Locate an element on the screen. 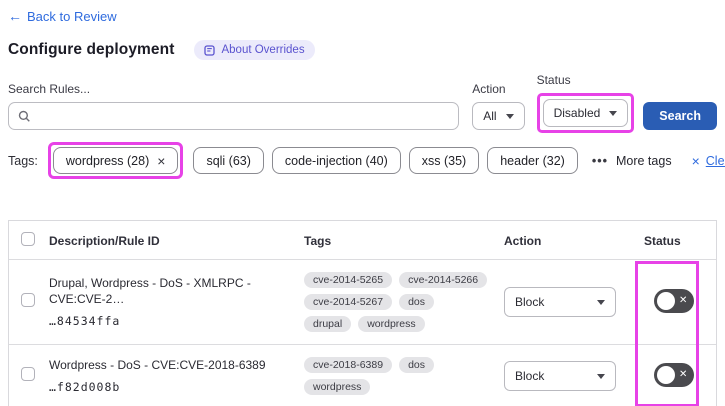 The height and width of the screenshot is (406, 725). tag-filter-xss: xss (35) is located at coordinates (444, 160).